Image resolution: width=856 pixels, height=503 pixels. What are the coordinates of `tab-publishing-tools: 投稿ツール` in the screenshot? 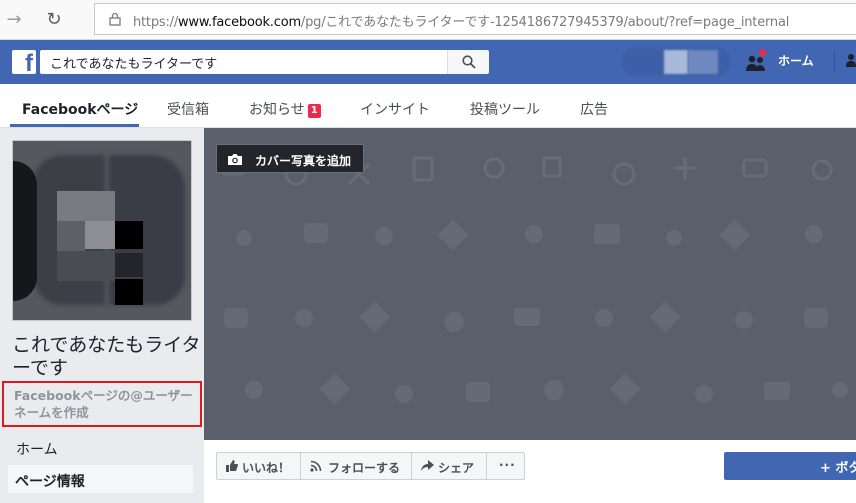 It's located at (505, 109).